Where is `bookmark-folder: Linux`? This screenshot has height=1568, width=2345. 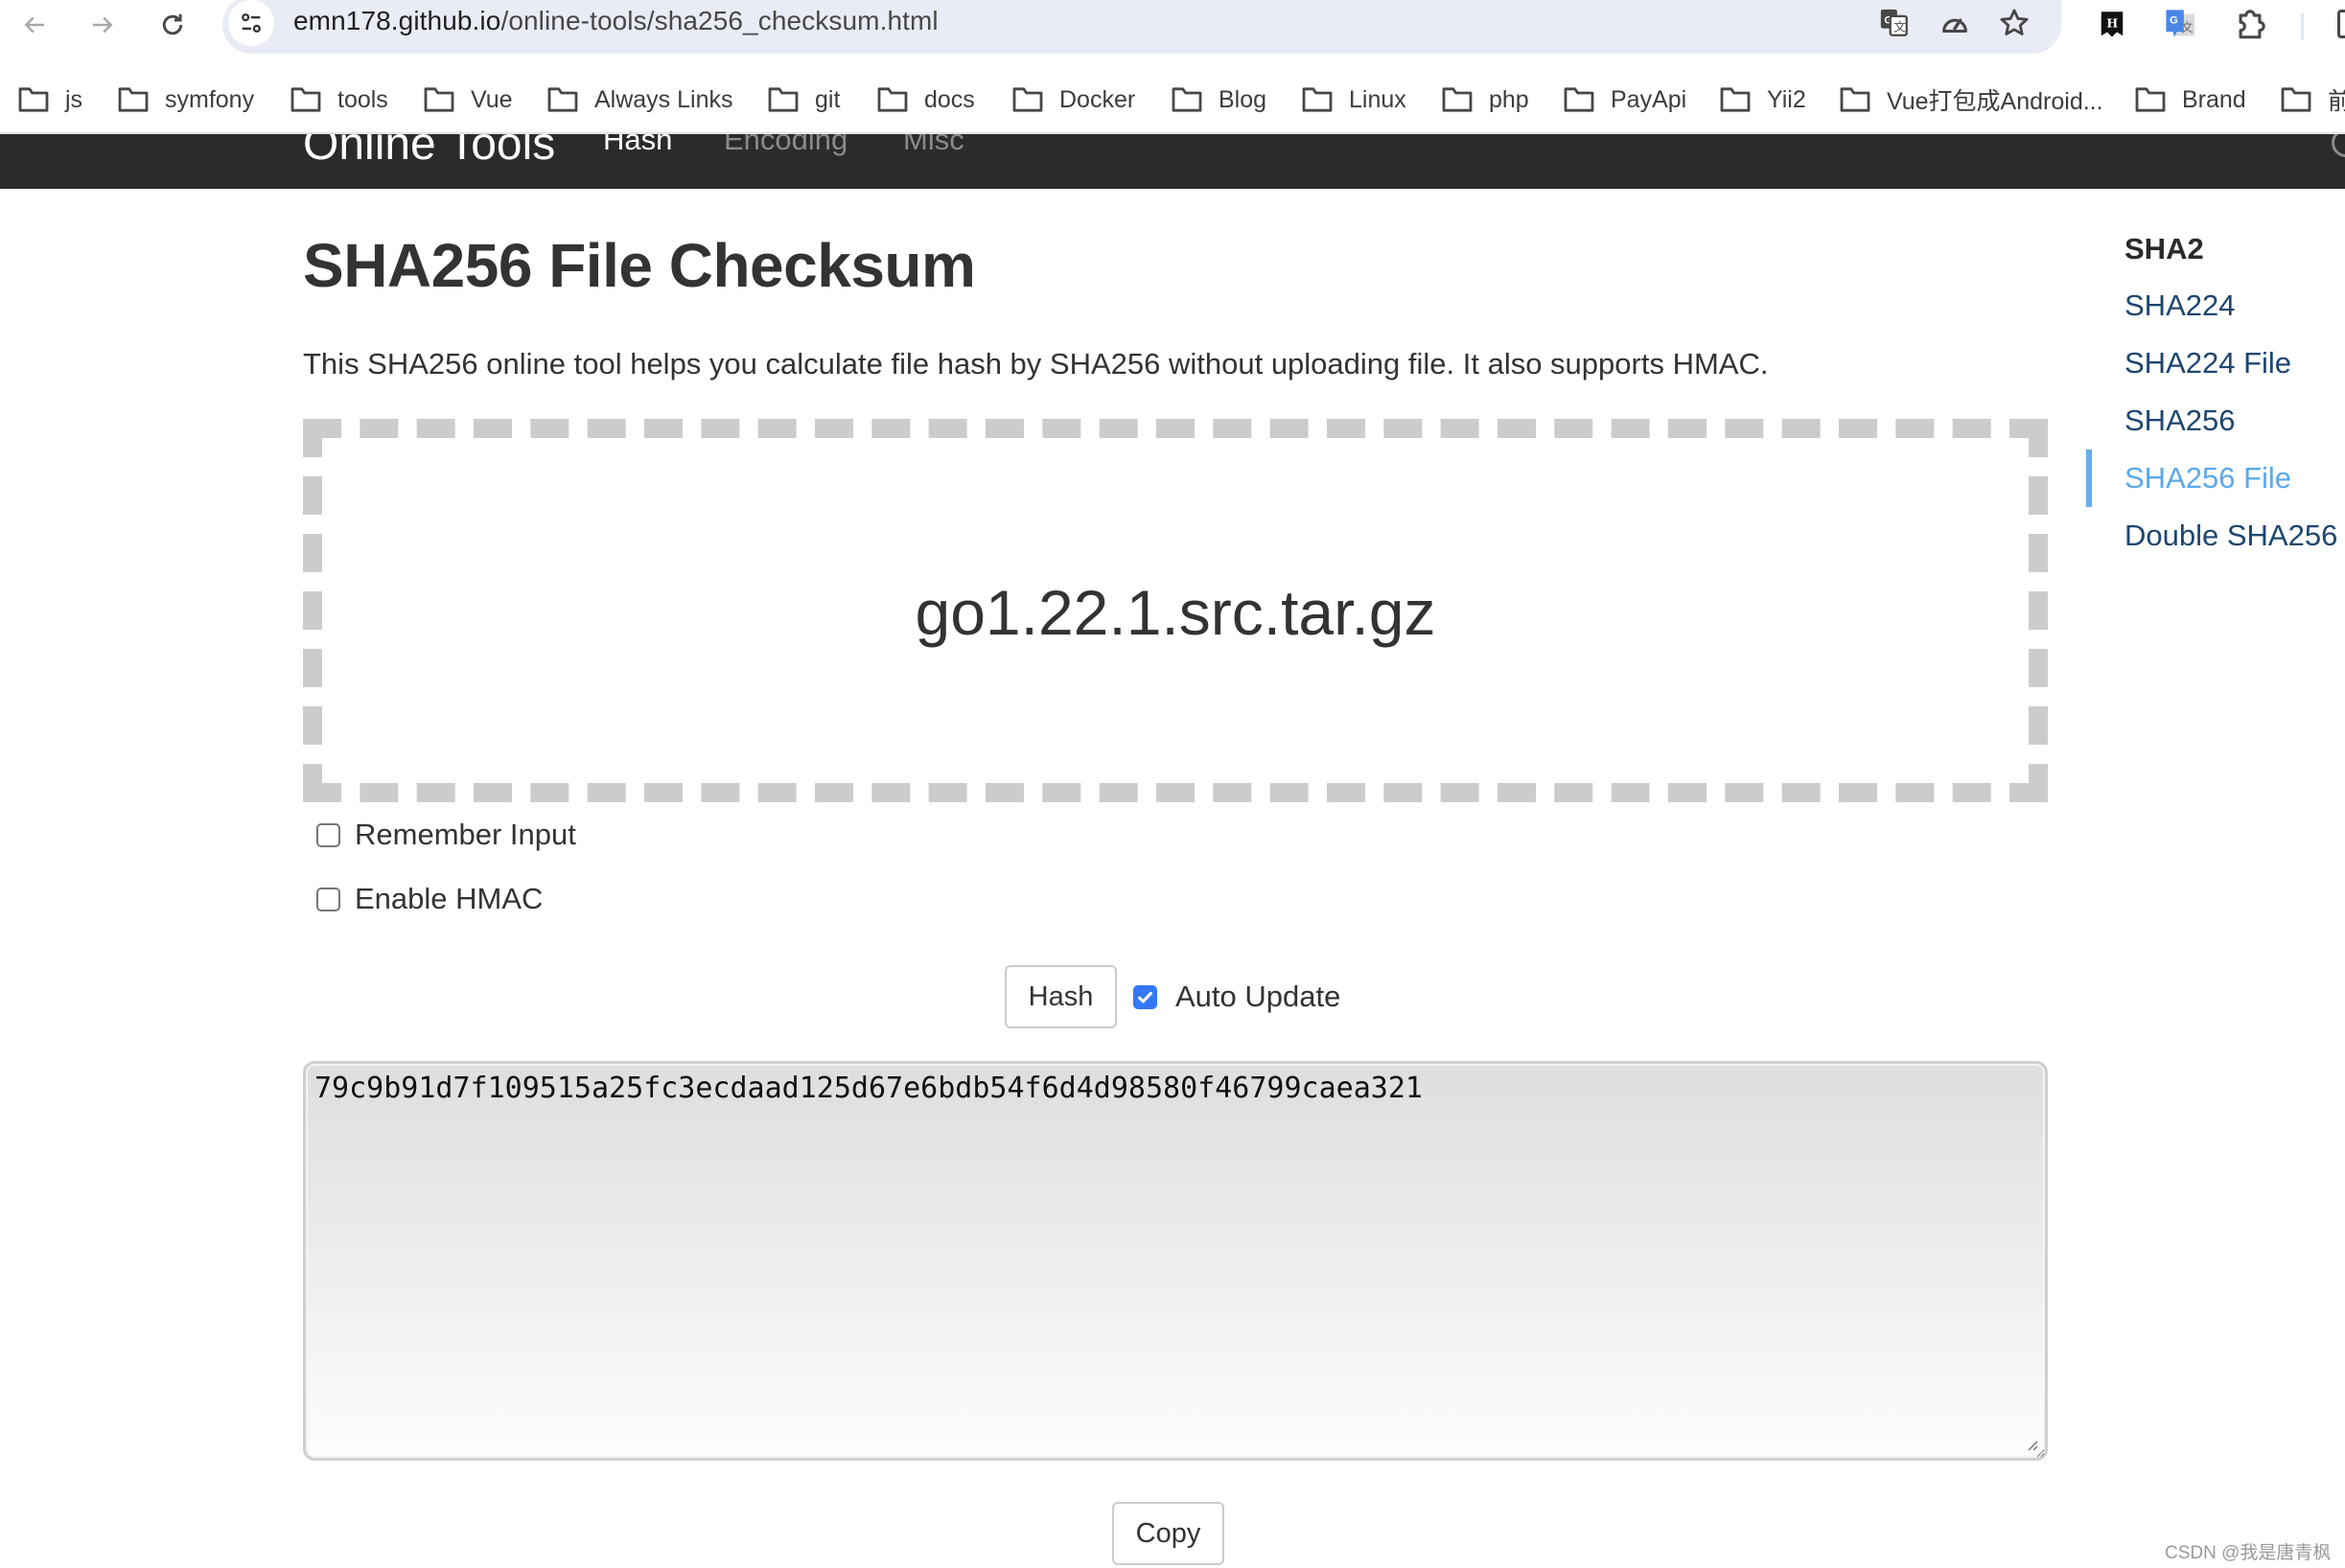
bookmark-folder: Linux is located at coordinates (1353, 100).